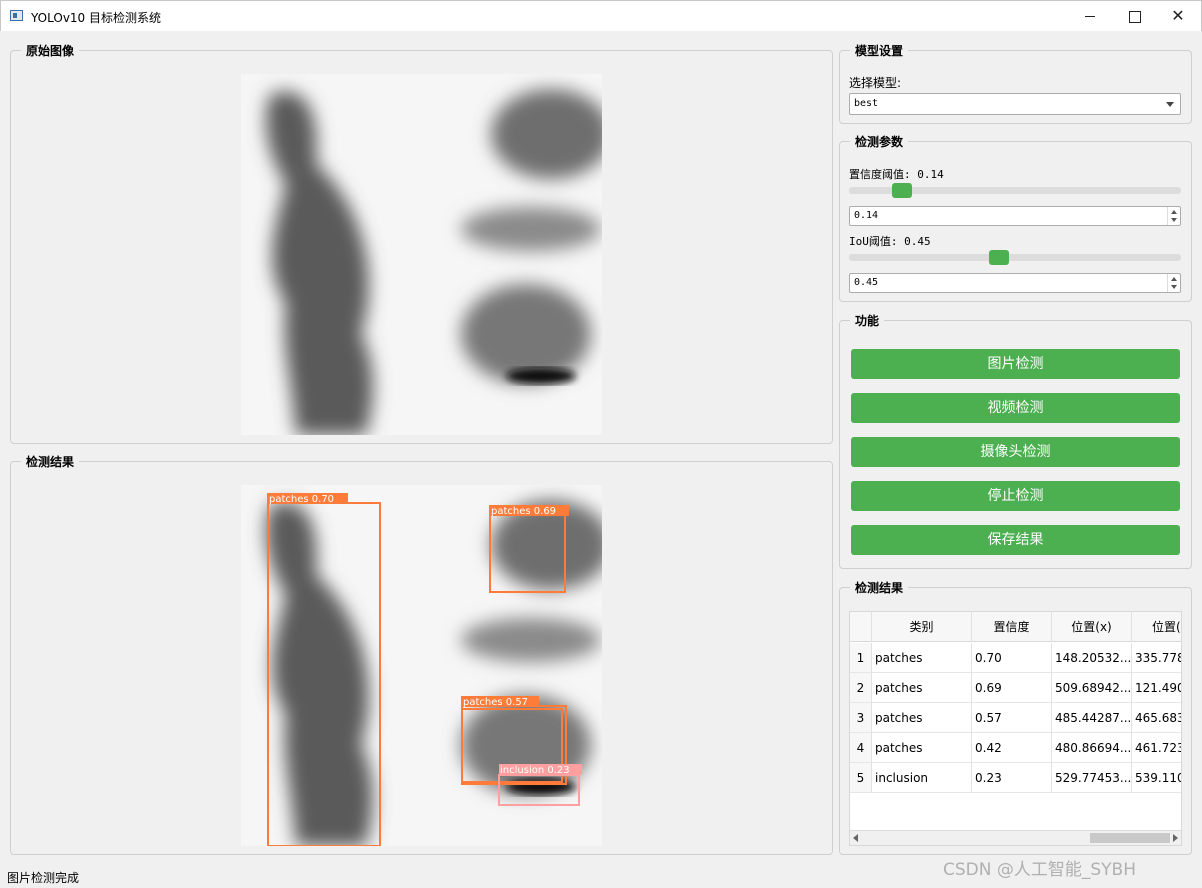 The image size is (1202, 888). Describe the element at coordinates (922, 778) in the screenshot. I see `cell-class: inclusion` at that location.